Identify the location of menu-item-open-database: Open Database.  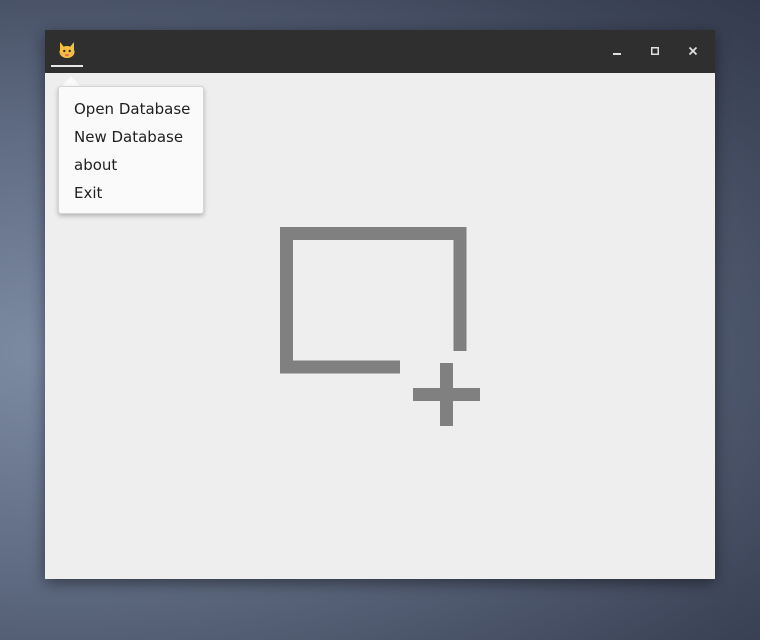
(131, 109).